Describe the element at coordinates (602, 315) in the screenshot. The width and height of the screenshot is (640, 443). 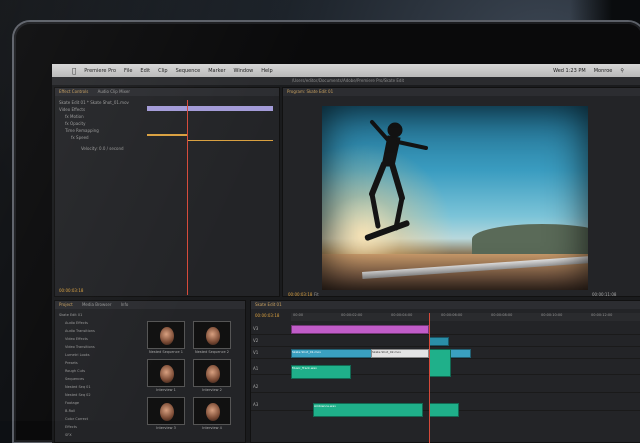
I see `ruler-tick: 00:00:12:00` at that location.